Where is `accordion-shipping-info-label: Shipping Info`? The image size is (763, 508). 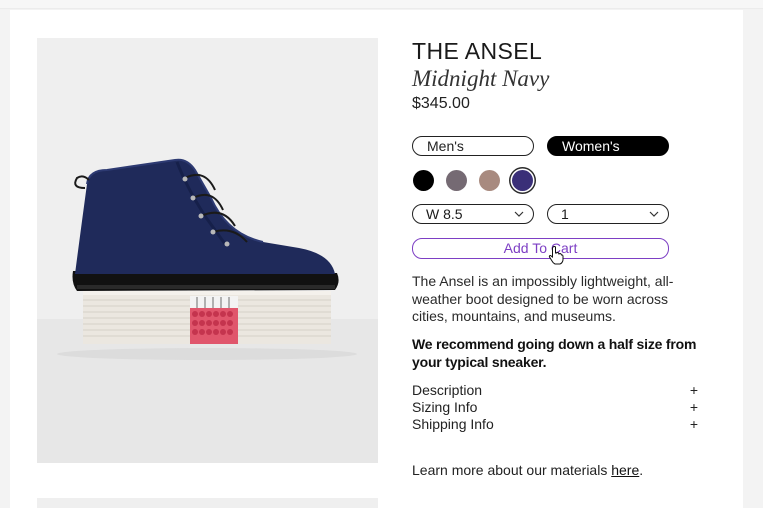
accordion-shipping-info-label: Shipping Info is located at coordinates (453, 424).